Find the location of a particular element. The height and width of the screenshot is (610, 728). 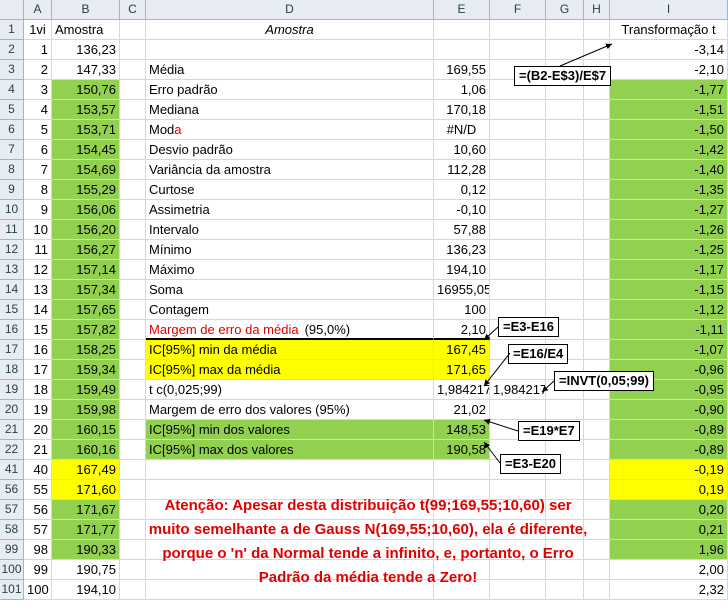

arrow-ic-max is located at coordinates (497, 369).